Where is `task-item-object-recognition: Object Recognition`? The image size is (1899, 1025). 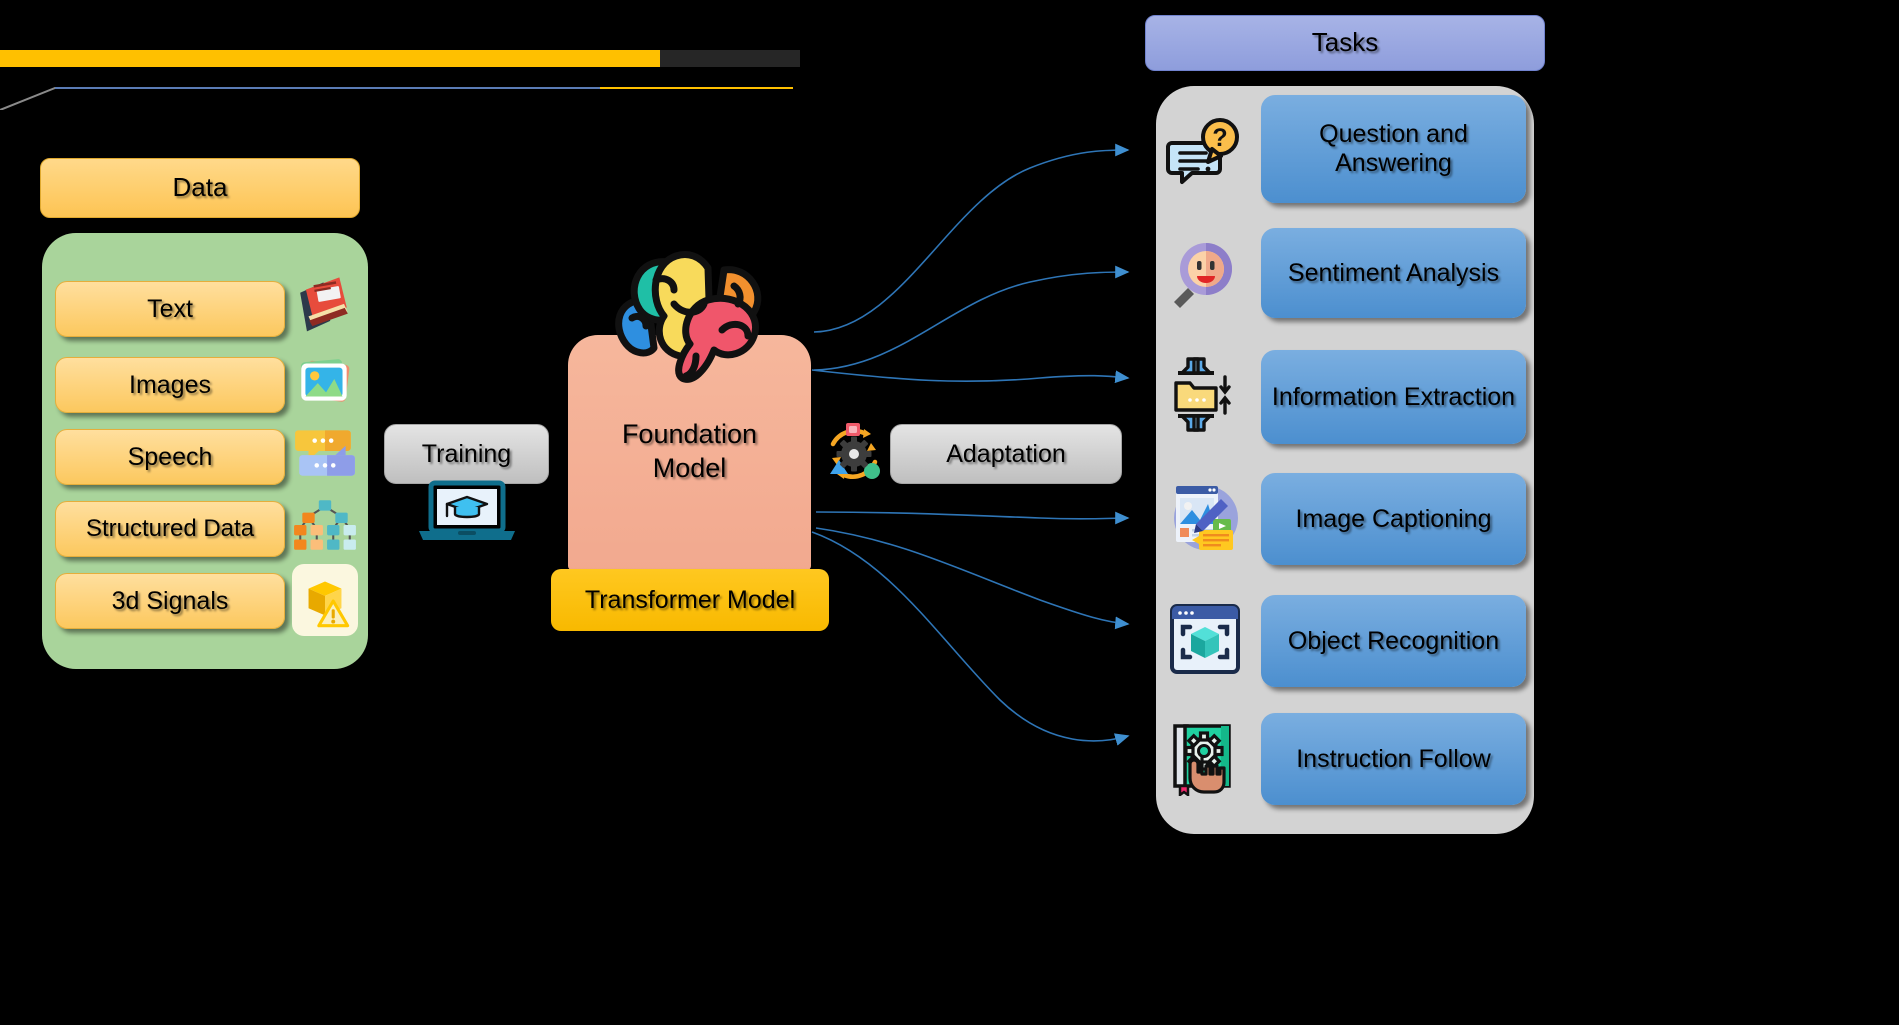 task-item-object-recognition: Object Recognition is located at coordinates (1393, 641).